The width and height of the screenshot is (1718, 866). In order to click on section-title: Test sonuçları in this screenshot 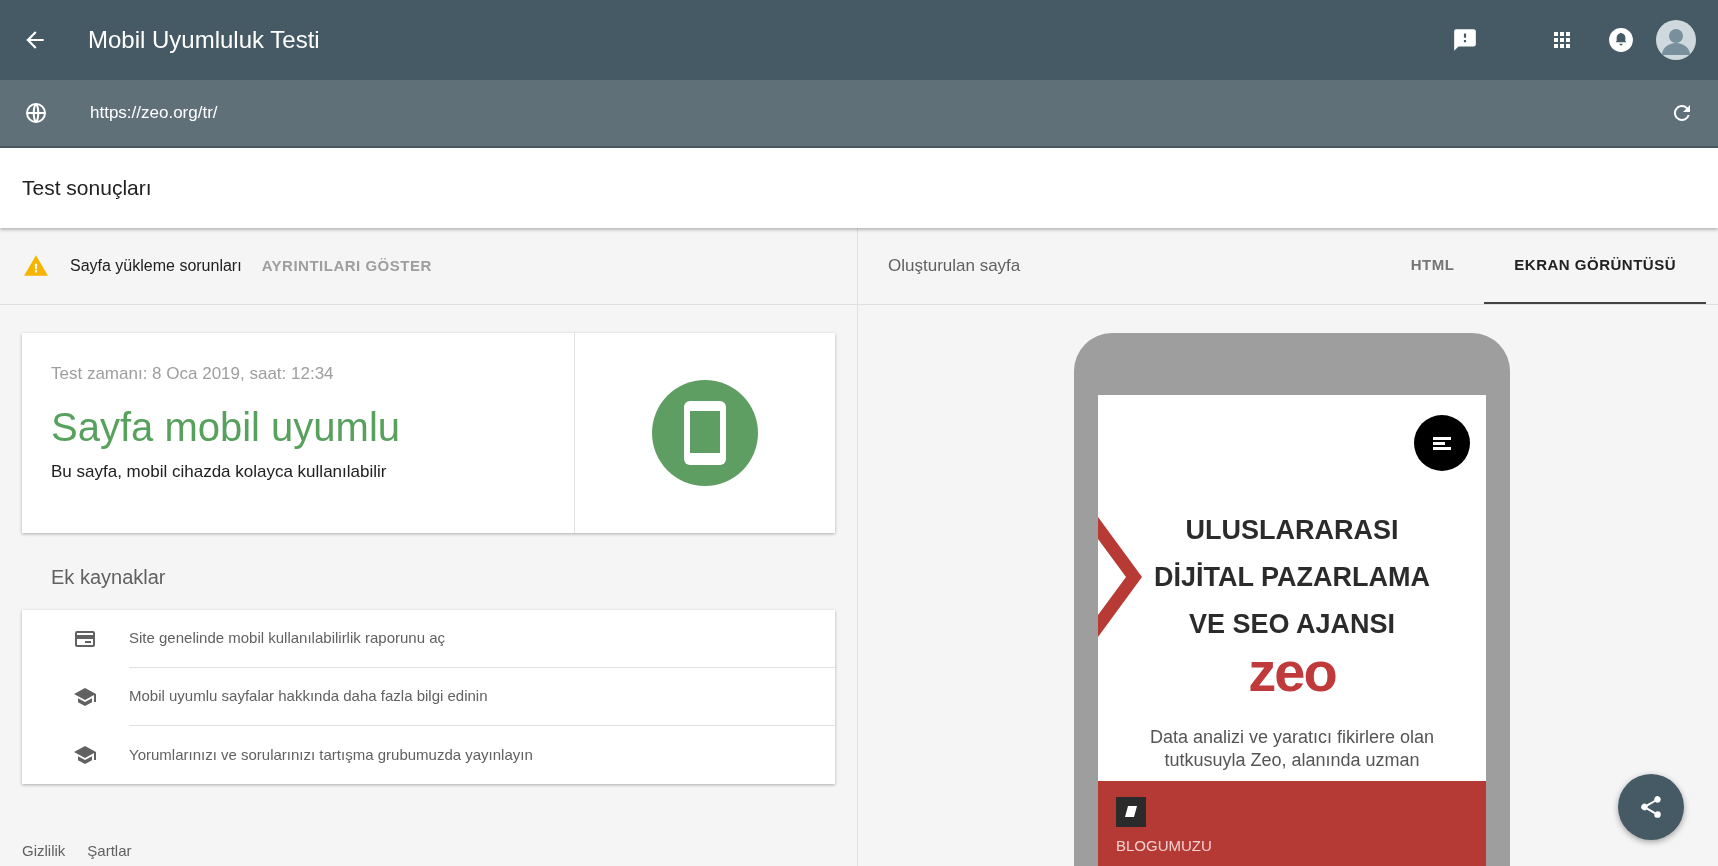, I will do `click(87, 188)`.